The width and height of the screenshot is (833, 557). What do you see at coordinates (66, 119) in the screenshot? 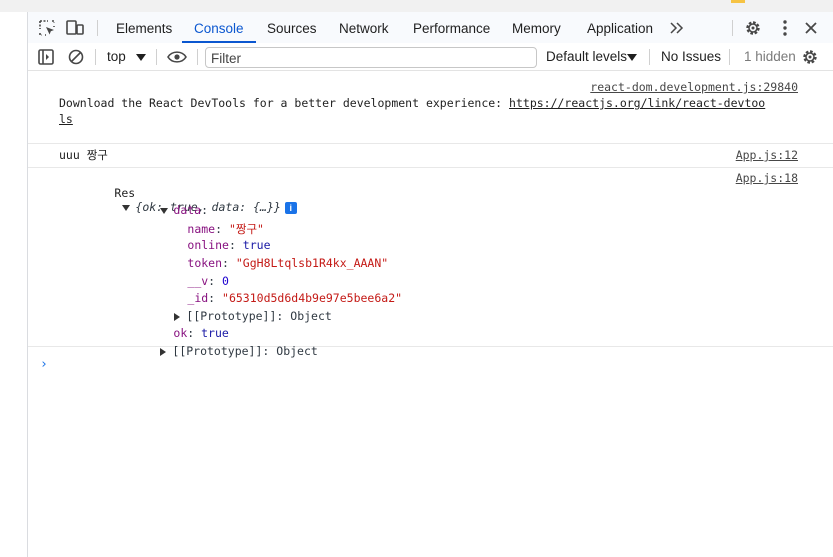
I see `react-devtools-link-continued: ls` at bounding box center [66, 119].